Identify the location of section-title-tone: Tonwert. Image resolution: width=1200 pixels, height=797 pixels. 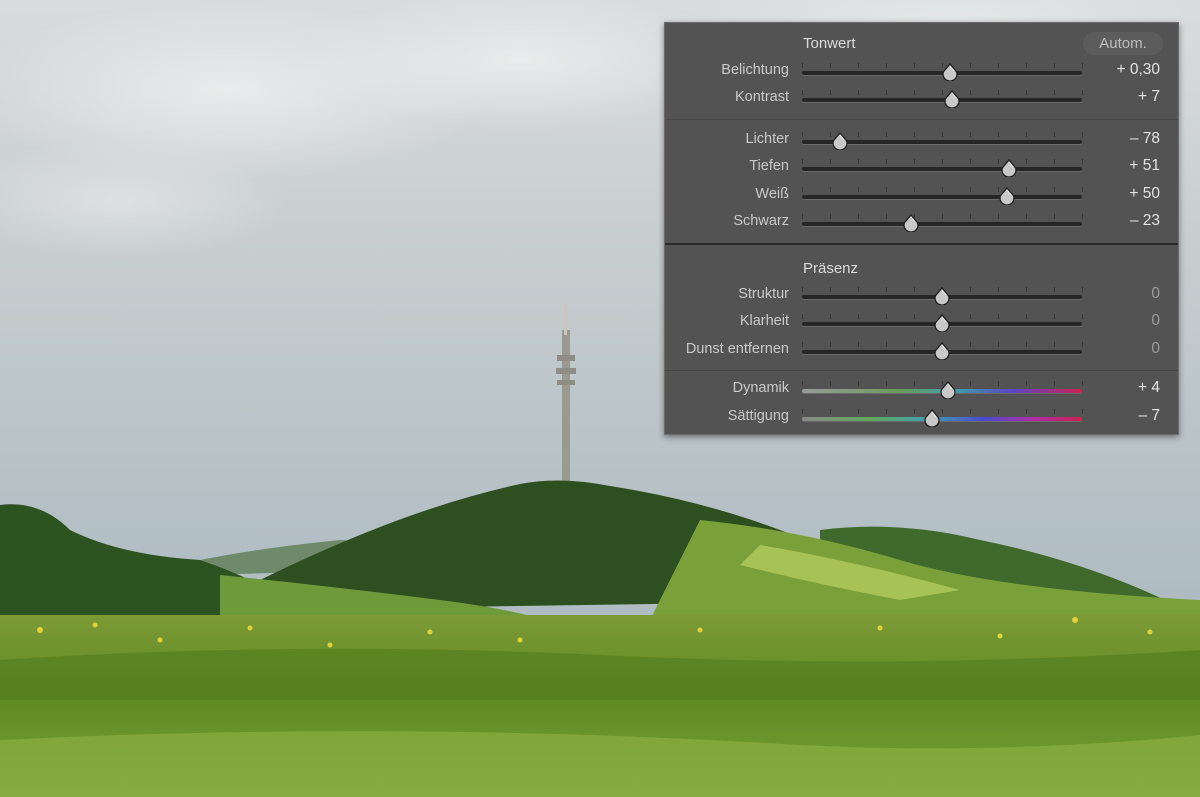
(829, 43).